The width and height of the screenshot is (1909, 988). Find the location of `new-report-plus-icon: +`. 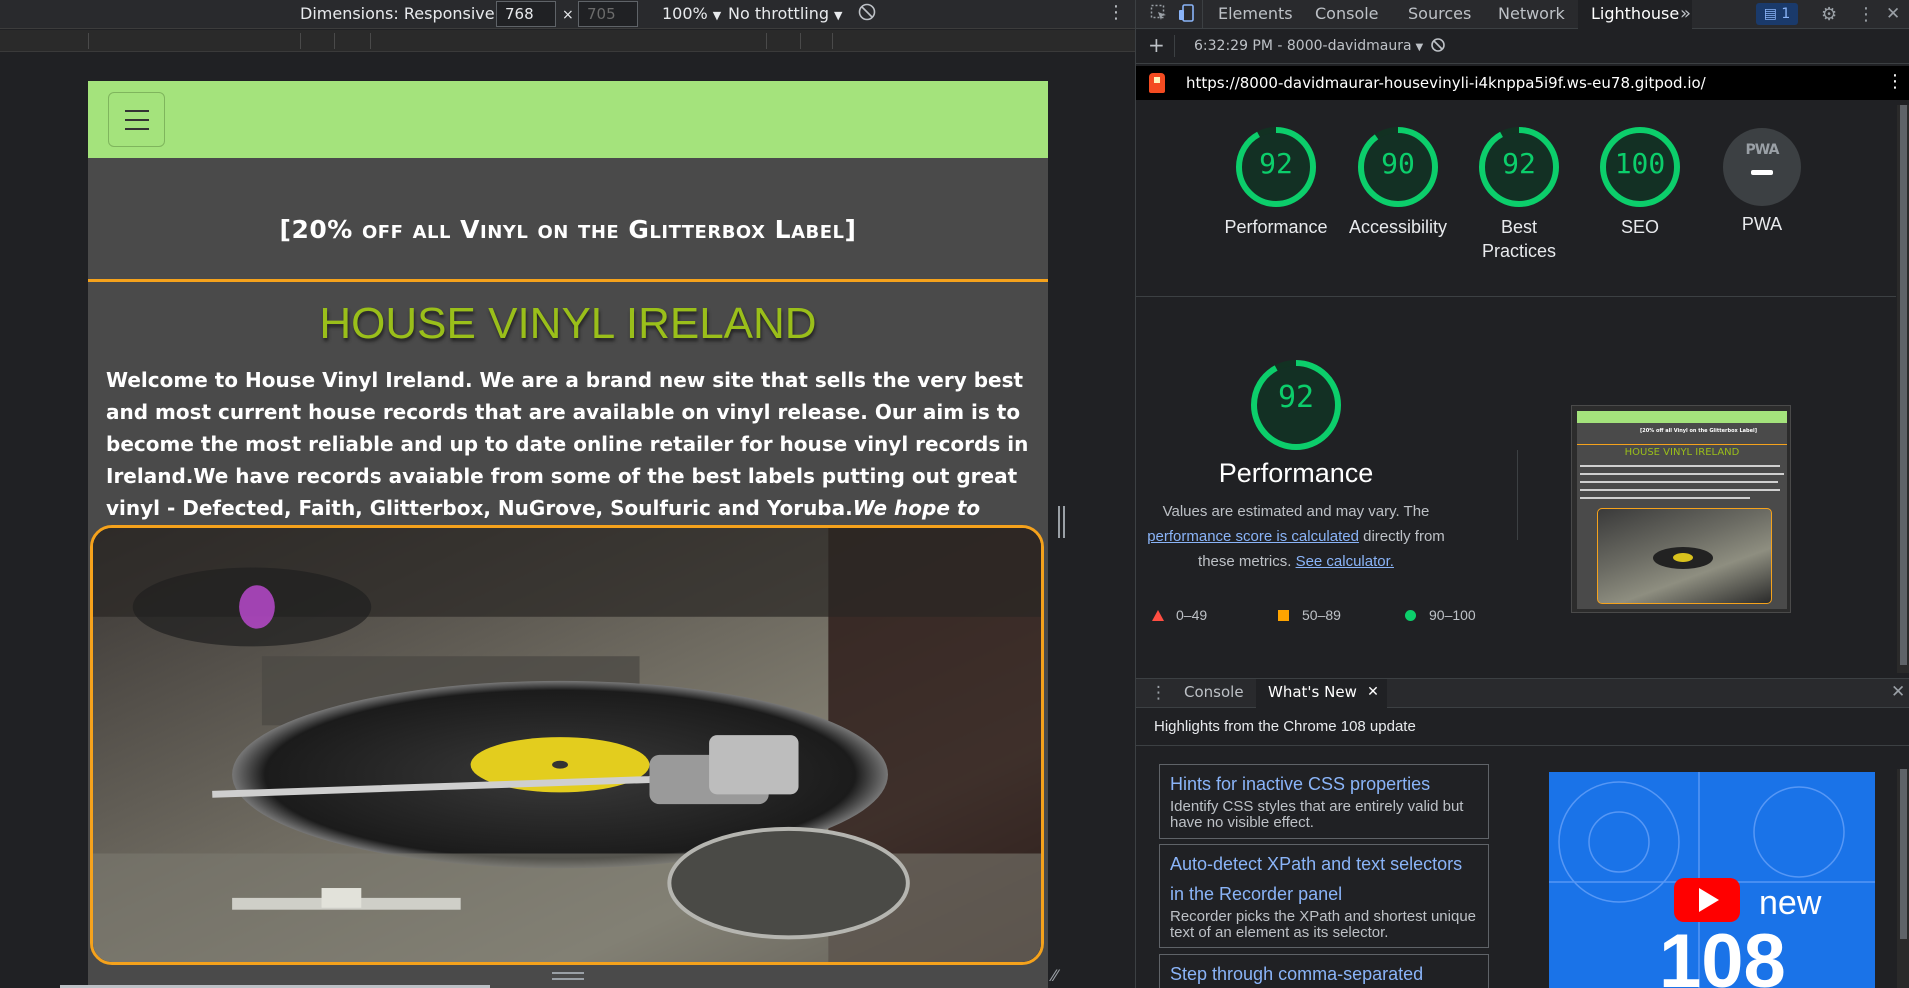

new-report-plus-icon: + is located at coordinates (1156, 45).